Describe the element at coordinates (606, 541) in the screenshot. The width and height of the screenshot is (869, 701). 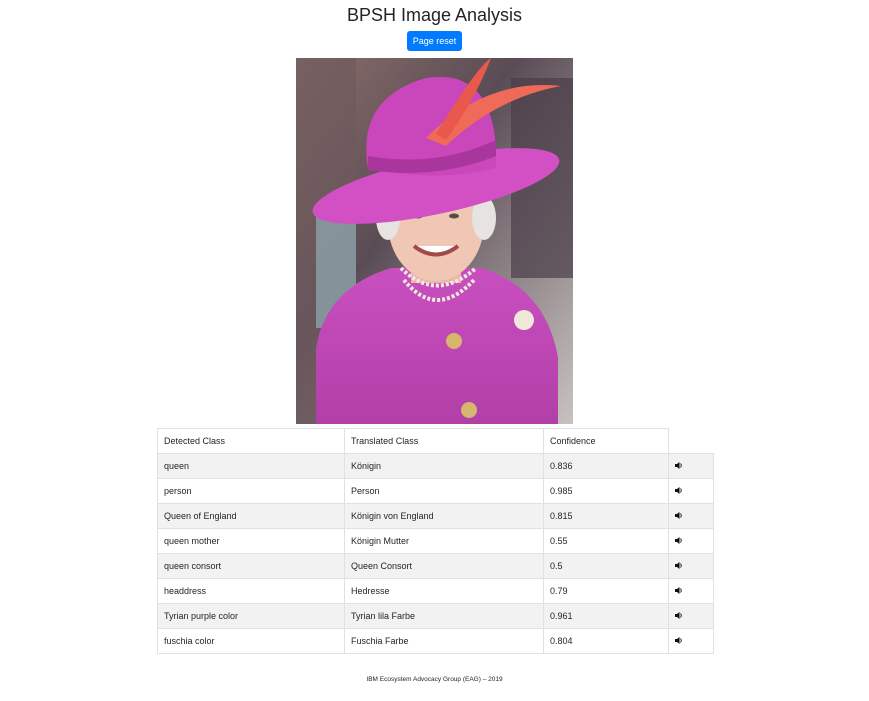
I see `confidence-cell: 0.55` at that location.